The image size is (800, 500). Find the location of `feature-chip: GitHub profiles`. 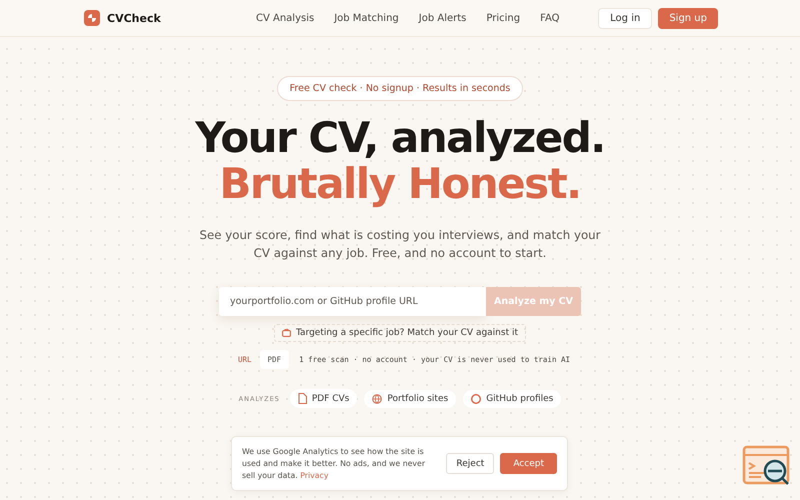

feature-chip: GitHub profiles is located at coordinates (512, 399).